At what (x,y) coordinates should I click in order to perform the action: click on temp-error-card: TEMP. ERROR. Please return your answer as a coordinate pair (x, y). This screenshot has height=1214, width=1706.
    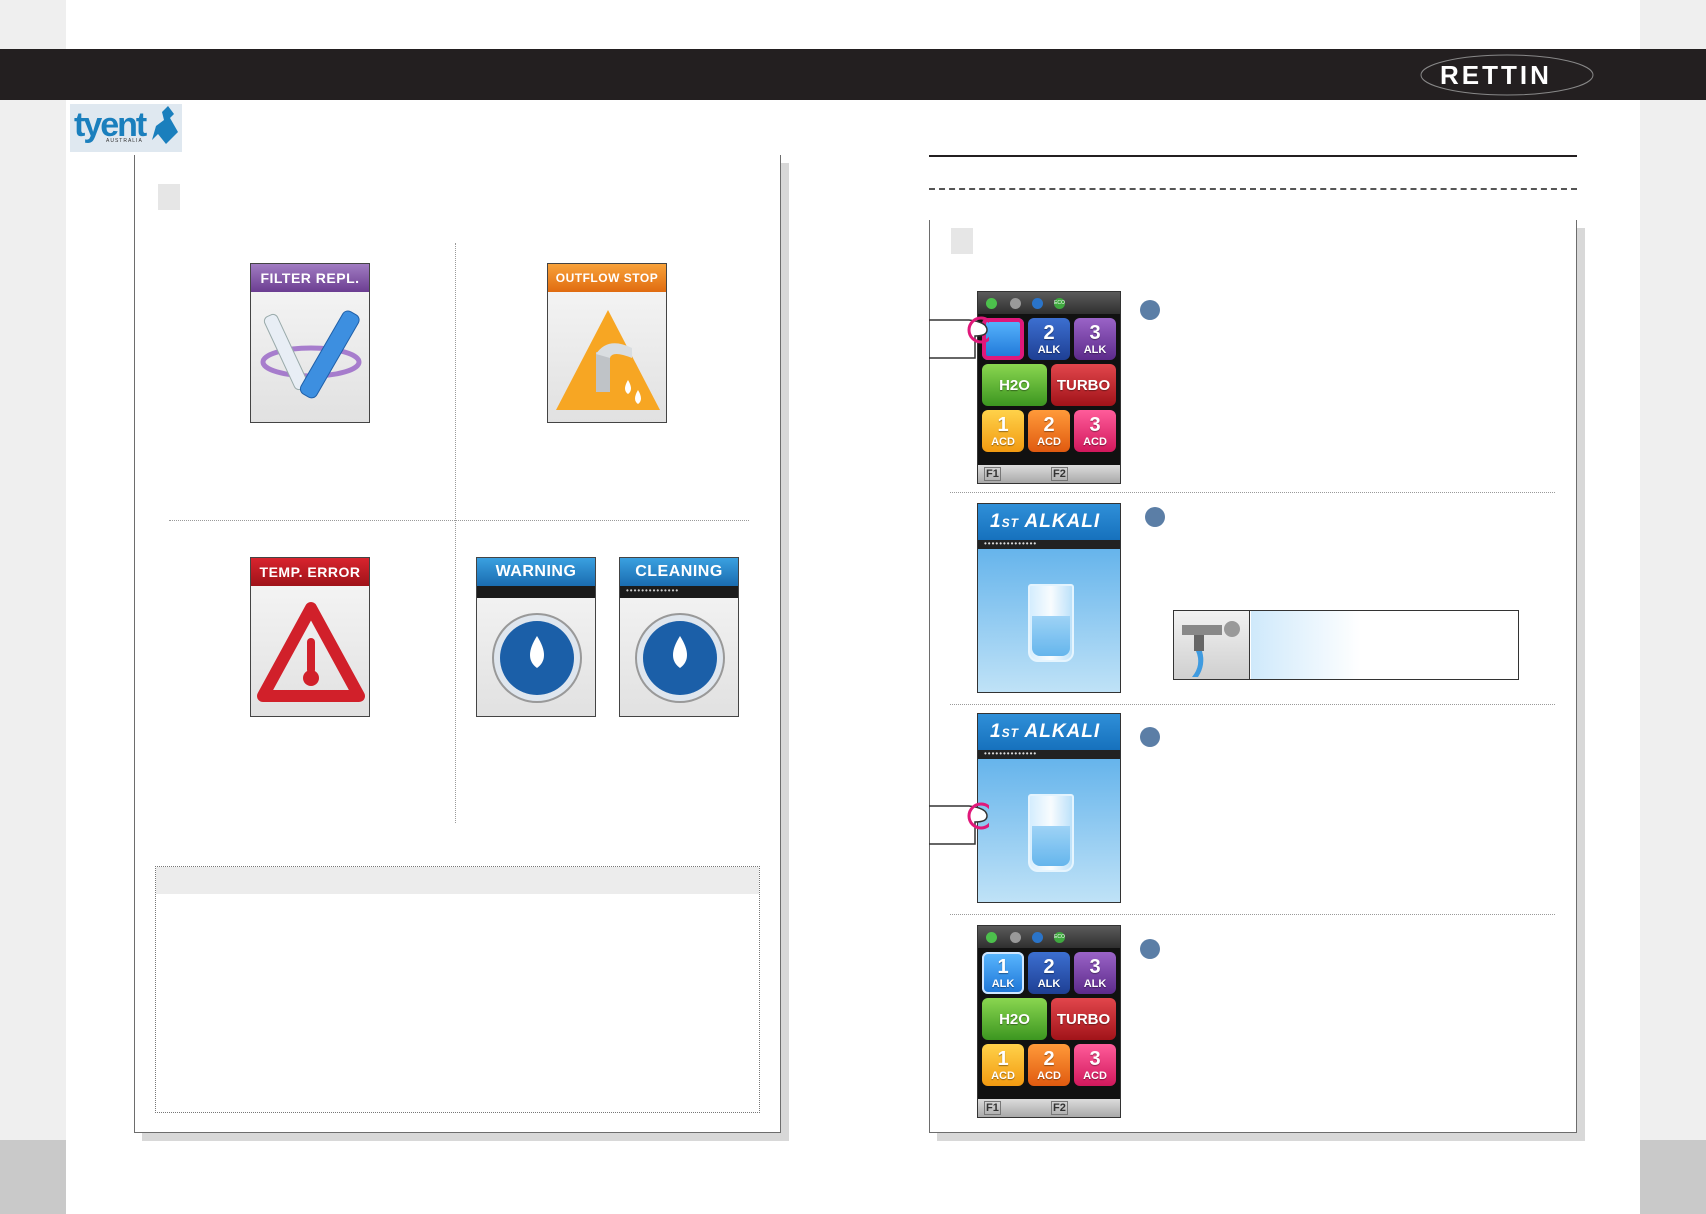
    Looking at the image, I should click on (310, 637).